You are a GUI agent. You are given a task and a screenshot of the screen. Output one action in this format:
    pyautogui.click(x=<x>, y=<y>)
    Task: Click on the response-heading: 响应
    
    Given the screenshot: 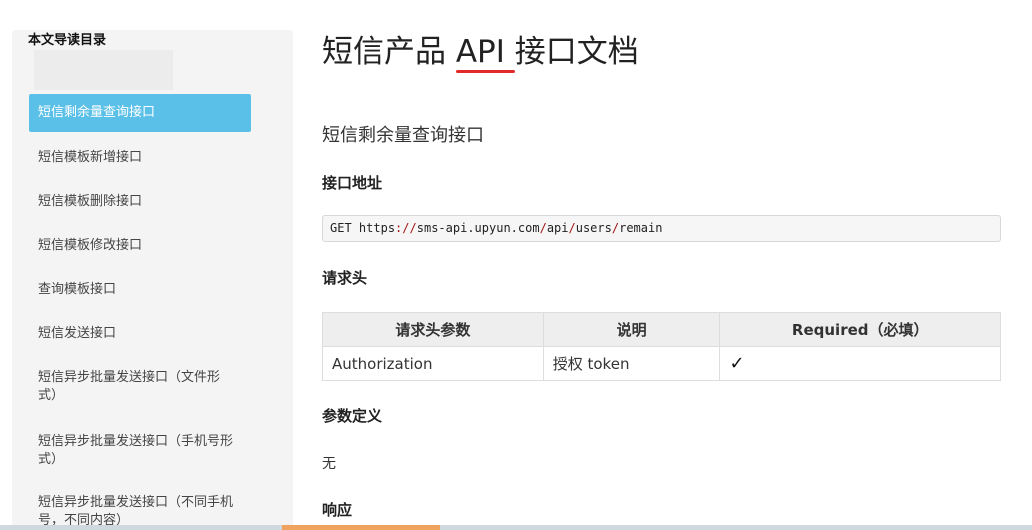 What is the action you would take?
    pyautogui.click(x=337, y=510)
    